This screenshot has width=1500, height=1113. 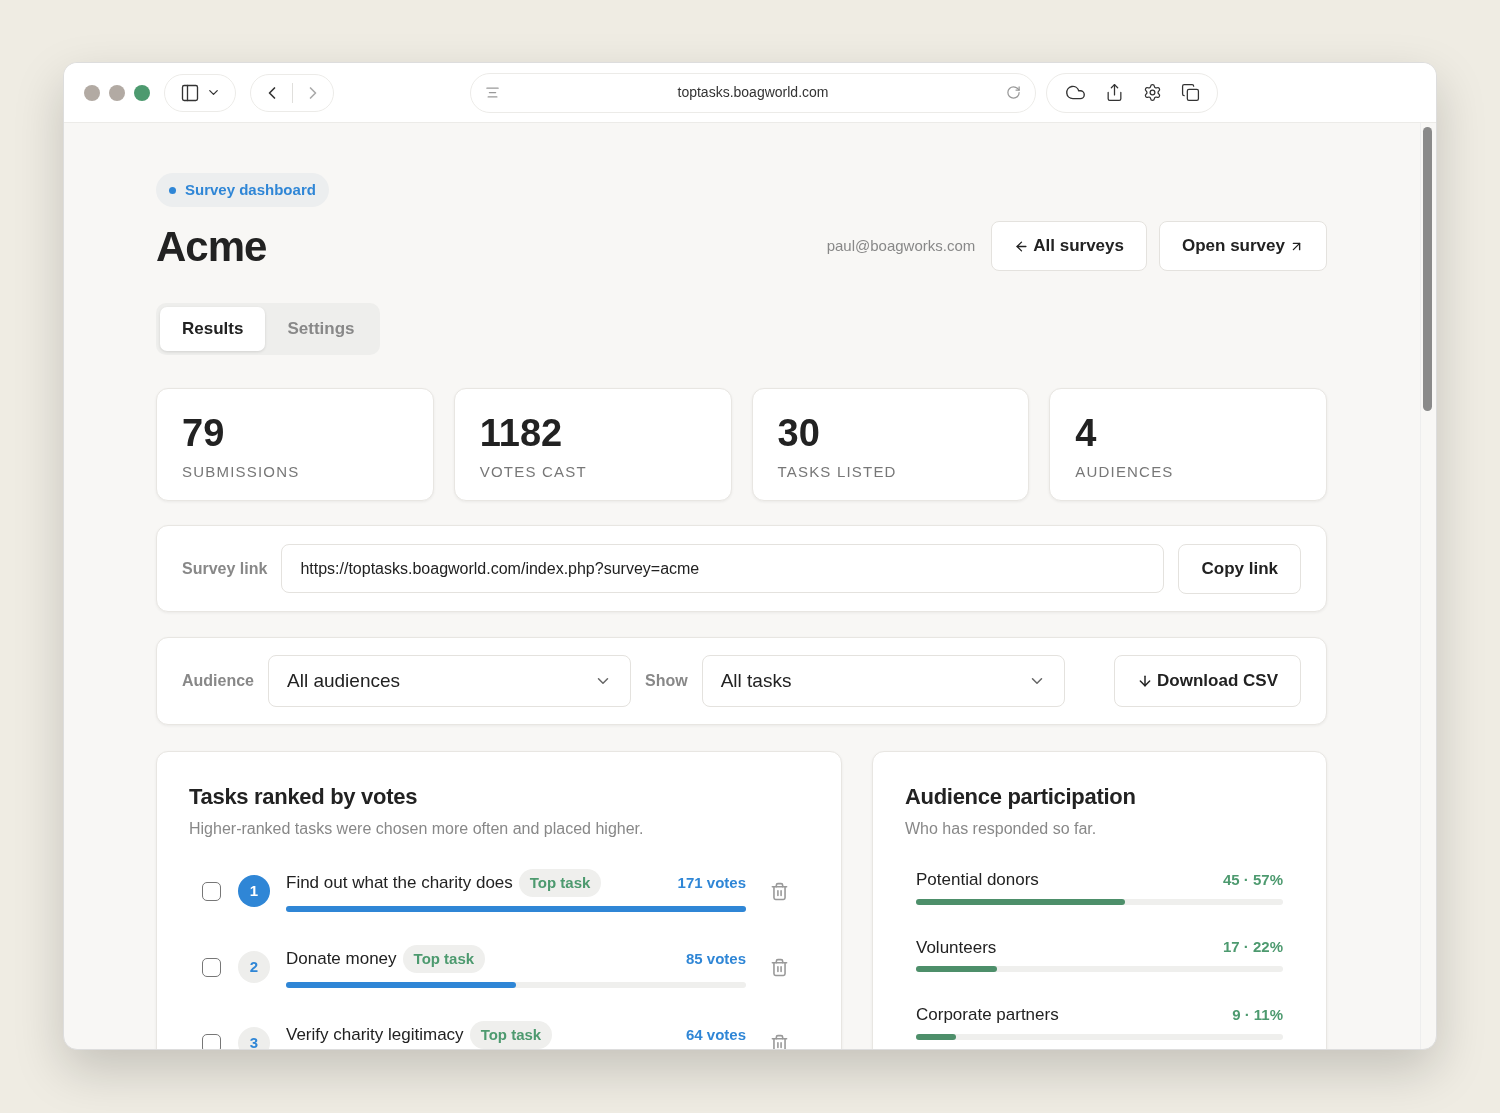 I want to click on stat-label: TASKS LISTED, so click(x=837, y=472).